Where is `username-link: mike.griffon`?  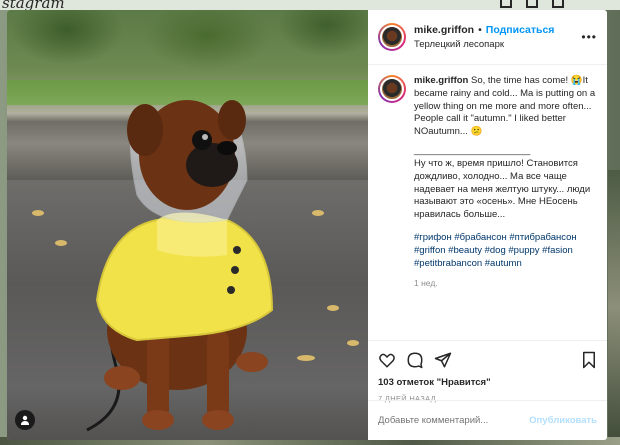 username-link: mike.griffon is located at coordinates (444, 30).